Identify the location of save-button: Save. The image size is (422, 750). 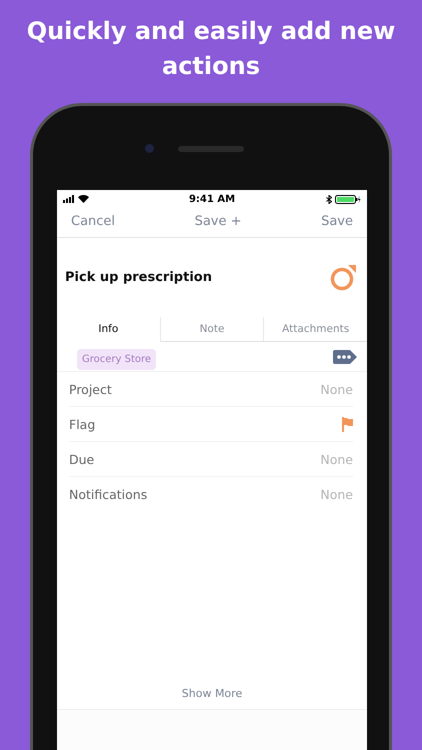
(337, 221).